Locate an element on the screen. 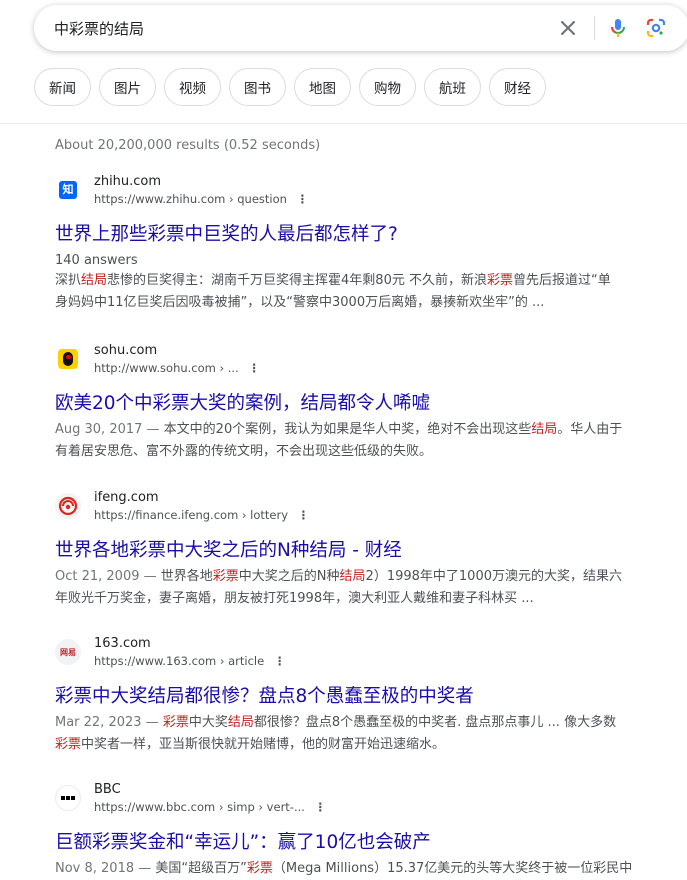 Image resolution: width=687 pixels, height=880 pixels. url-text: https://www.163.com › article is located at coordinates (179, 661).